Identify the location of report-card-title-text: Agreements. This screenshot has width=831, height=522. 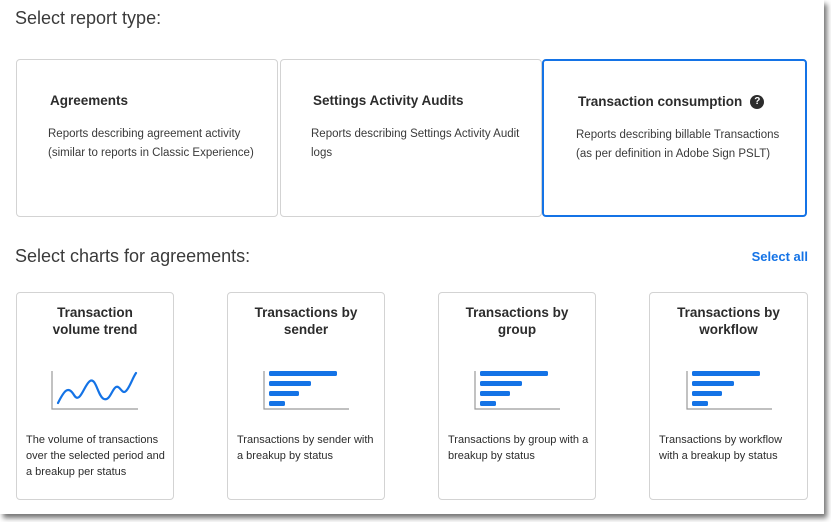
(89, 100).